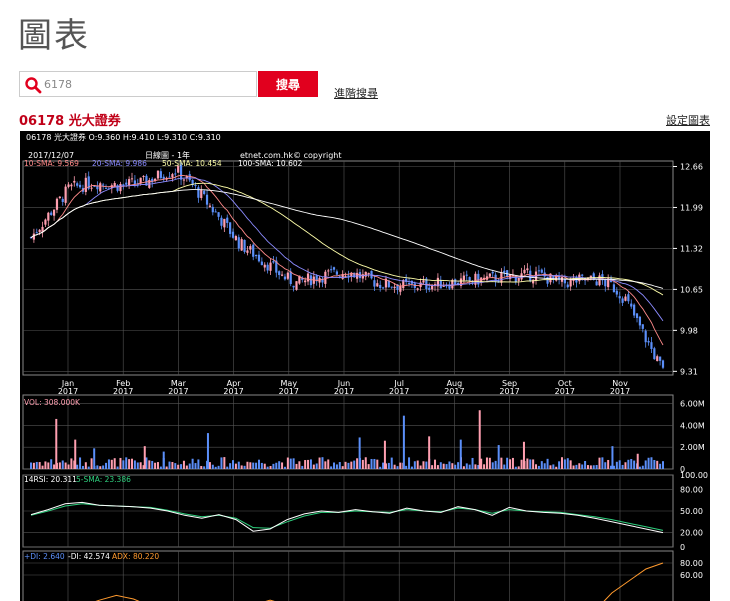 The width and height of the screenshot is (730, 601). I want to click on chart-settings-link: 設定圖表, so click(688, 120).